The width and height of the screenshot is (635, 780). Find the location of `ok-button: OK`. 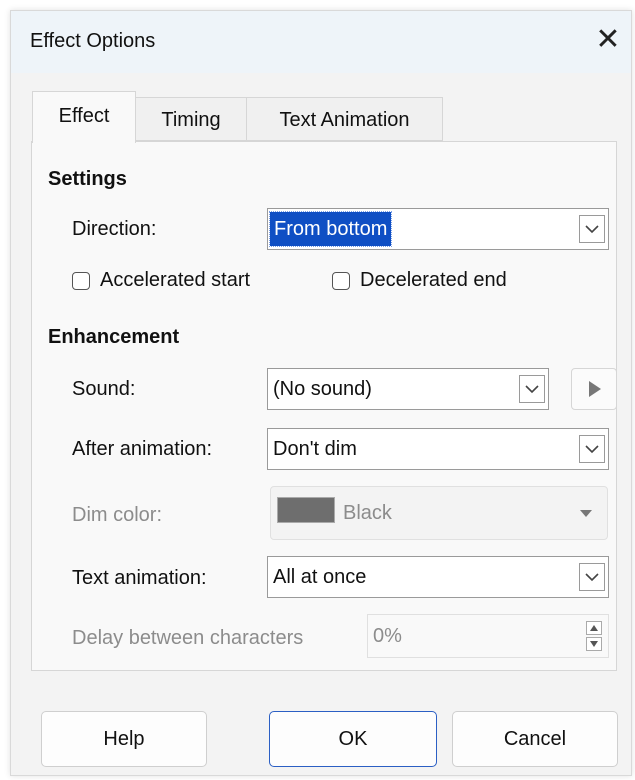

ok-button: OK is located at coordinates (353, 739).